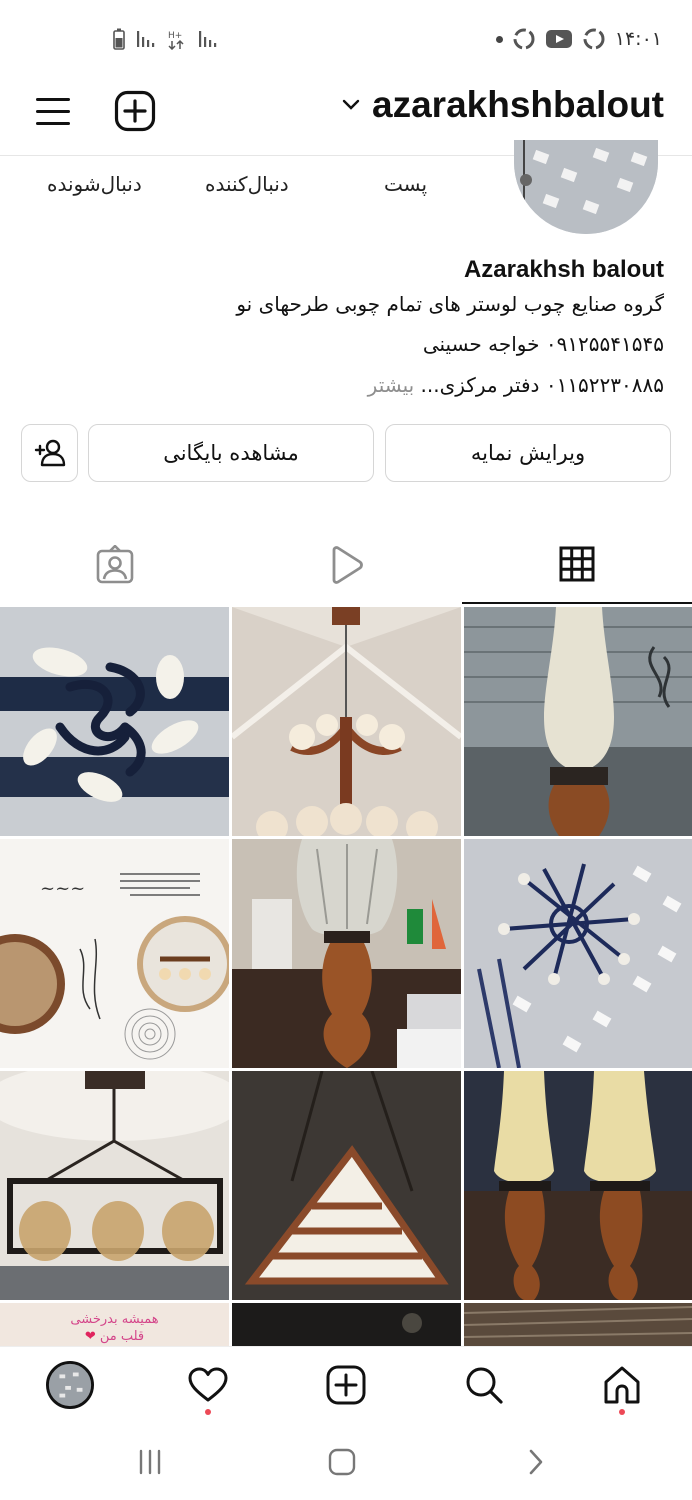 The height and width of the screenshot is (1500, 692). I want to click on recents-icon, so click(150, 1462).